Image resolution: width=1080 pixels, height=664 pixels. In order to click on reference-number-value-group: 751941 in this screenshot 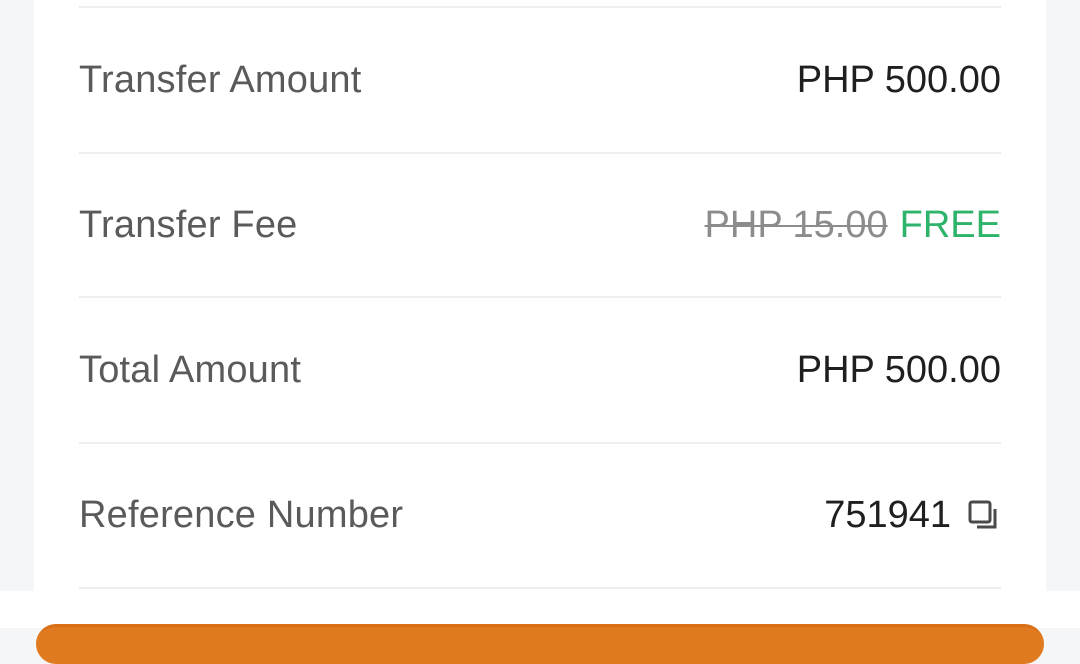, I will do `click(912, 515)`.